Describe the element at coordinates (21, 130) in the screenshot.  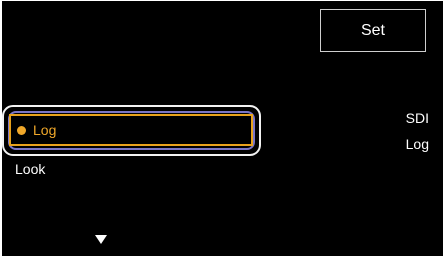
I see `selected-dot-icon` at that location.